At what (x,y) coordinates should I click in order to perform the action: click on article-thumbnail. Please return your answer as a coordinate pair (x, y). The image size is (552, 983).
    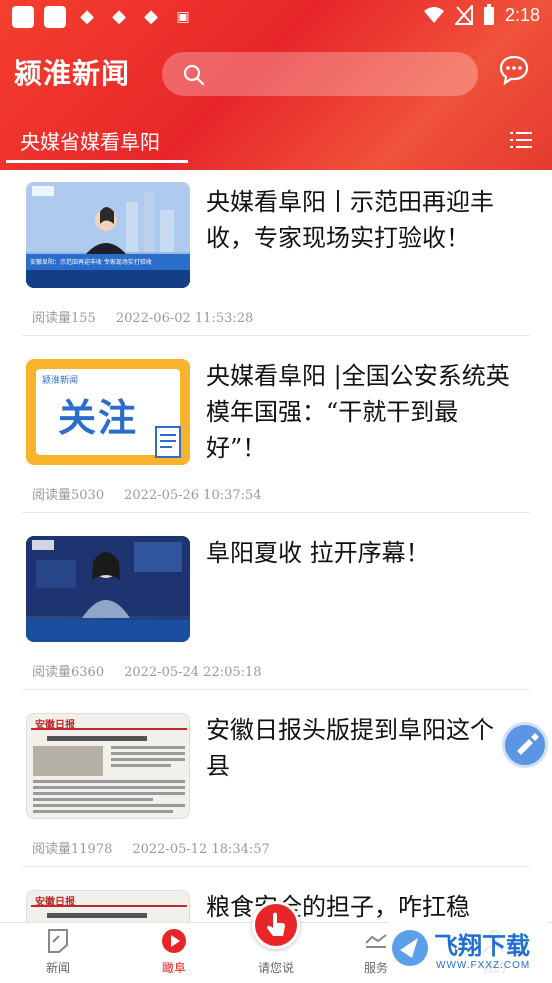
    Looking at the image, I should click on (108, 589).